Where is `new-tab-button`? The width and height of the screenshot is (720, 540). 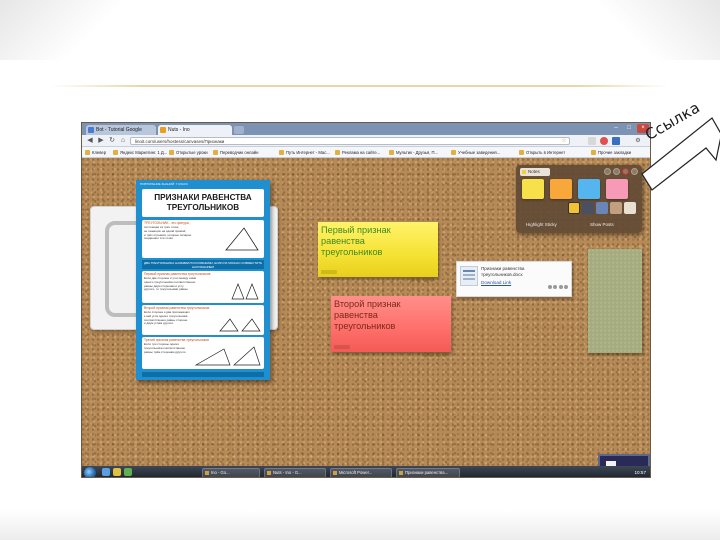
new-tab-button is located at coordinates (239, 130).